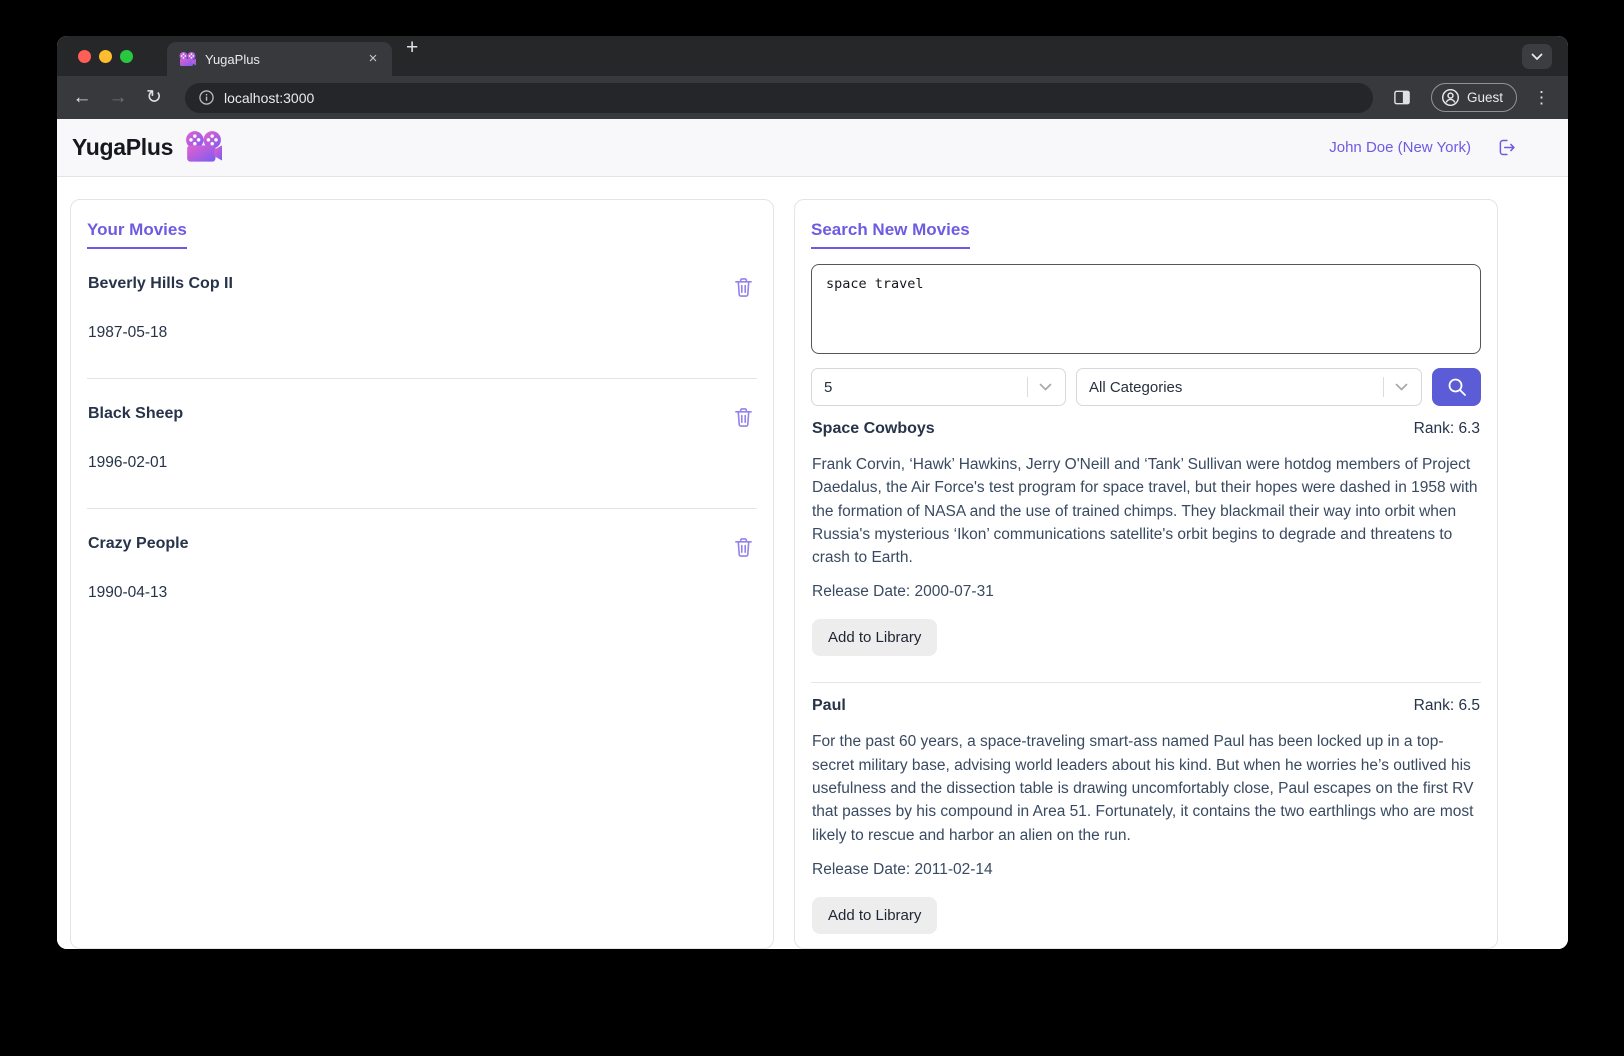 The height and width of the screenshot is (1056, 1624). What do you see at coordinates (902, 869) in the screenshot?
I see `result-release-date: Release Date: 2011-02-14` at bounding box center [902, 869].